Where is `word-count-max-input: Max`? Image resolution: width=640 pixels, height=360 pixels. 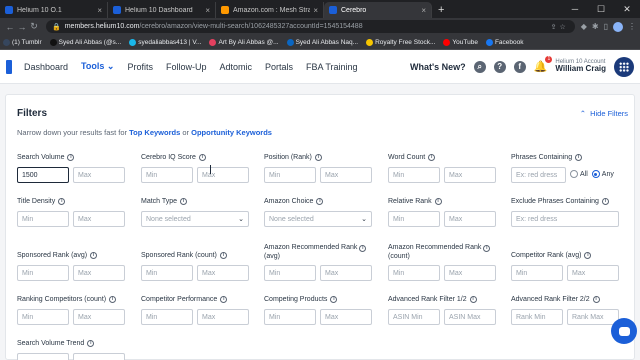
word-count-max-input: Max is located at coordinates (470, 175).